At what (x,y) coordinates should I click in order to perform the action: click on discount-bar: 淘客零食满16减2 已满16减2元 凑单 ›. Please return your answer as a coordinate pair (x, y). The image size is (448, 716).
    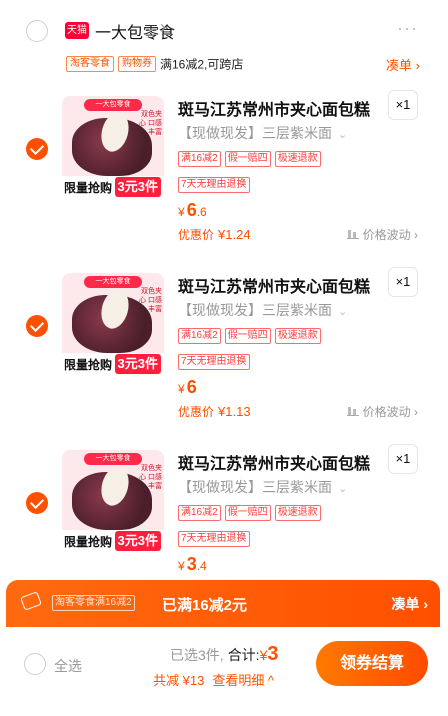
    Looking at the image, I should click on (223, 603).